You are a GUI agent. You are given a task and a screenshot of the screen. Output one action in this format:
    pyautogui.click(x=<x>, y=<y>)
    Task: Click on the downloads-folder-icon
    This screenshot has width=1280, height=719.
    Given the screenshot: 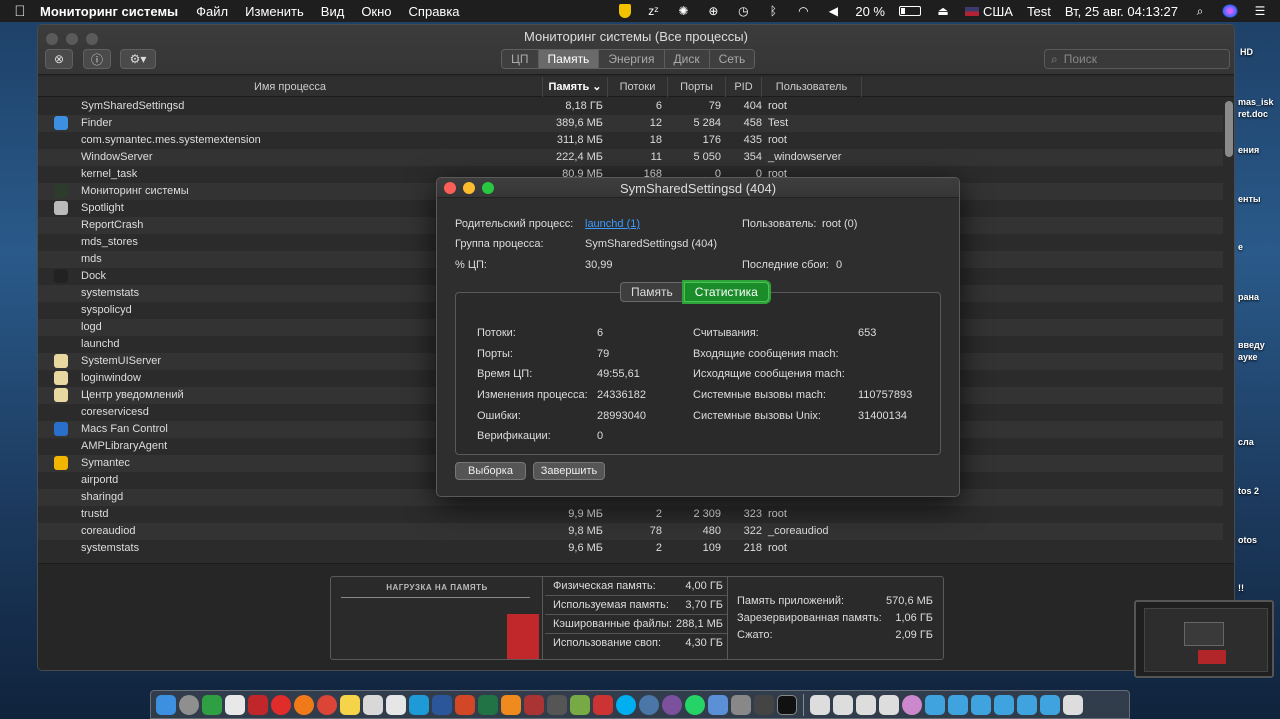 What is the action you would take?
    pyautogui.click(x=1050, y=704)
    